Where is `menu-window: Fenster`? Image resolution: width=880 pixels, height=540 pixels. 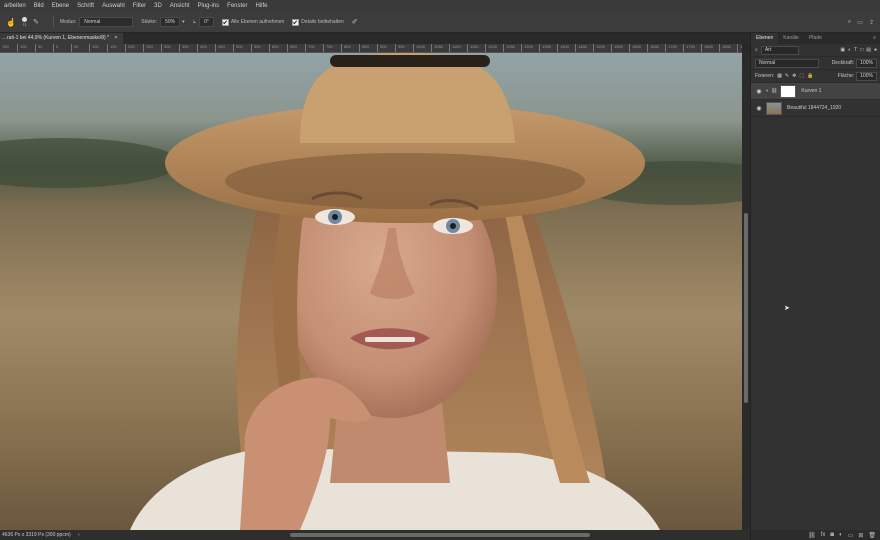 menu-window: Fenster is located at coordinates (237, 6).